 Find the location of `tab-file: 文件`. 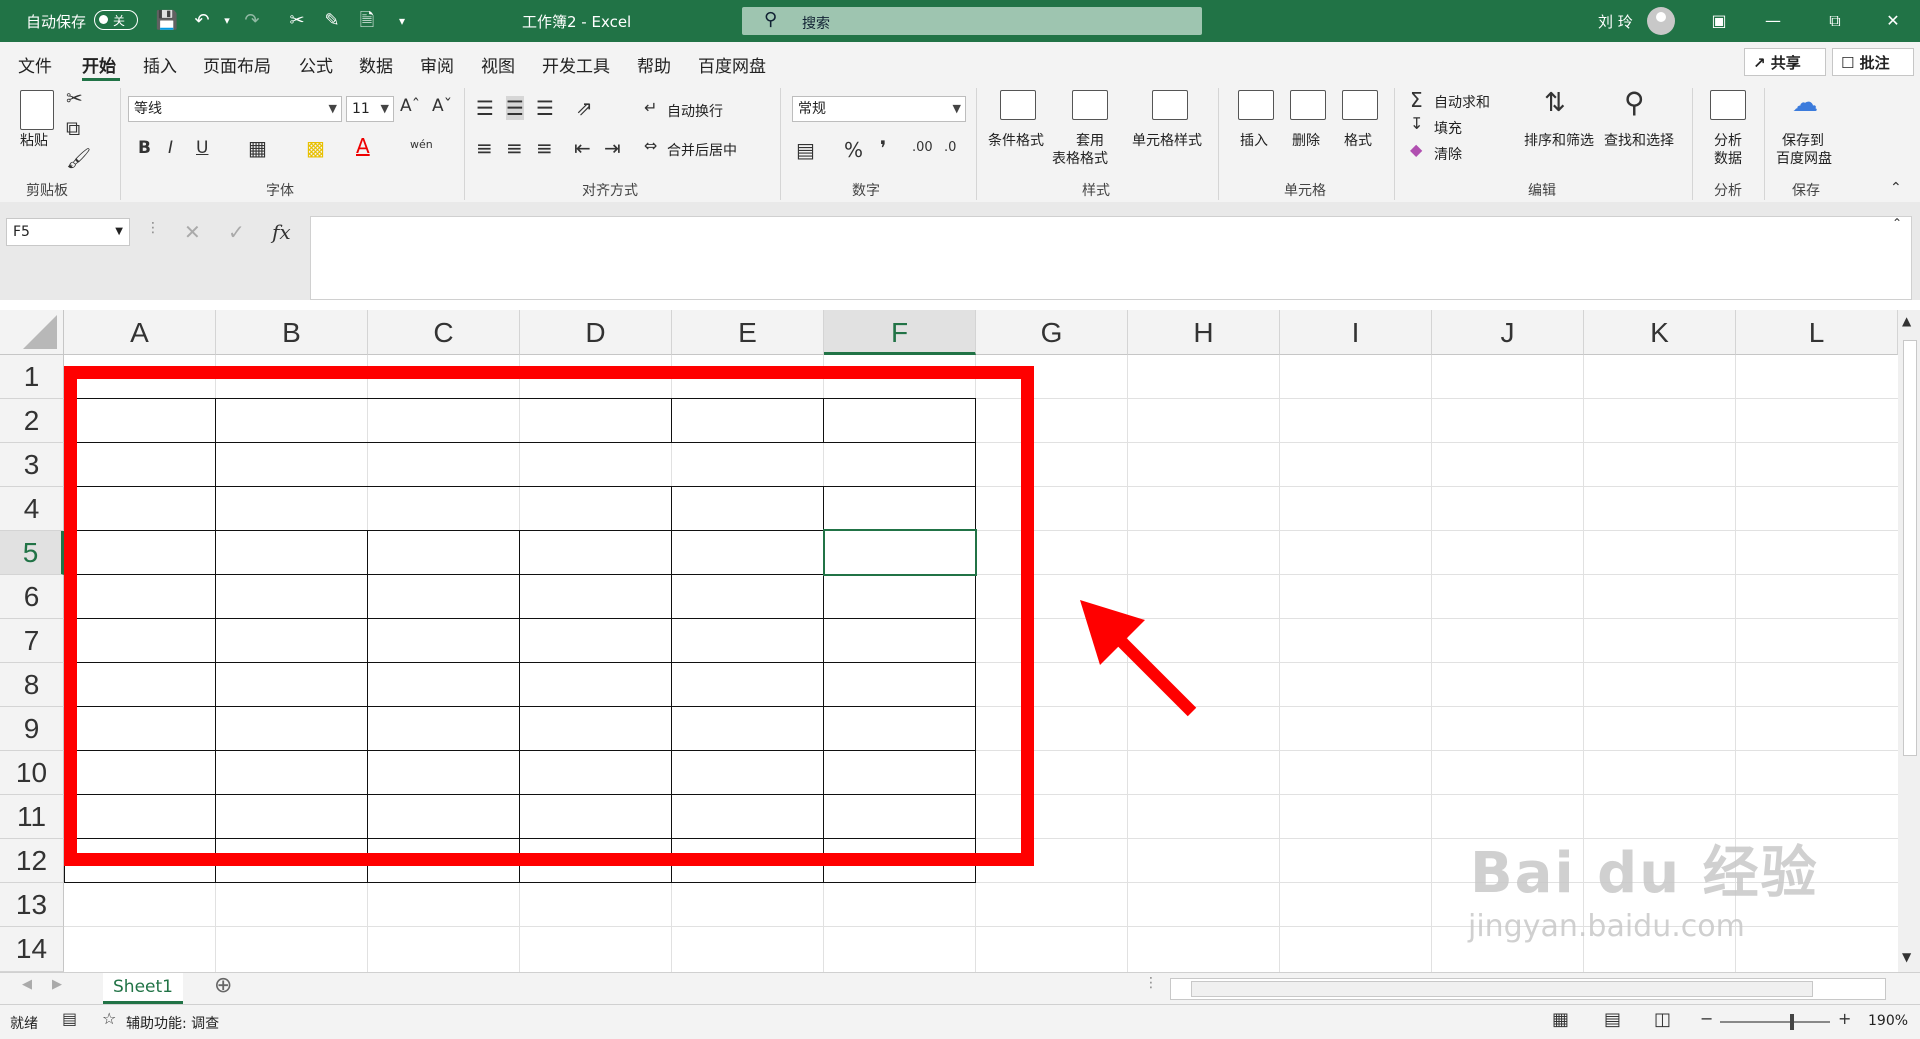

tab-file: 文件 is located at coordinates (35, 64).